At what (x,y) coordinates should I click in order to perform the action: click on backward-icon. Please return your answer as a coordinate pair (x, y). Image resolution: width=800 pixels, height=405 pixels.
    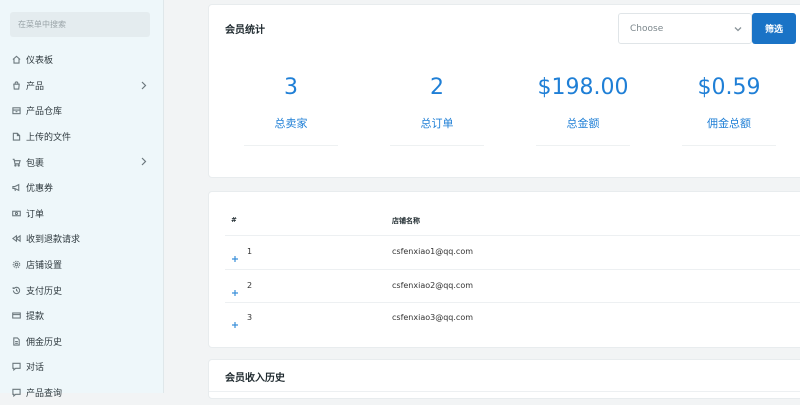
    Looking at the image, I should click on (16, 238).